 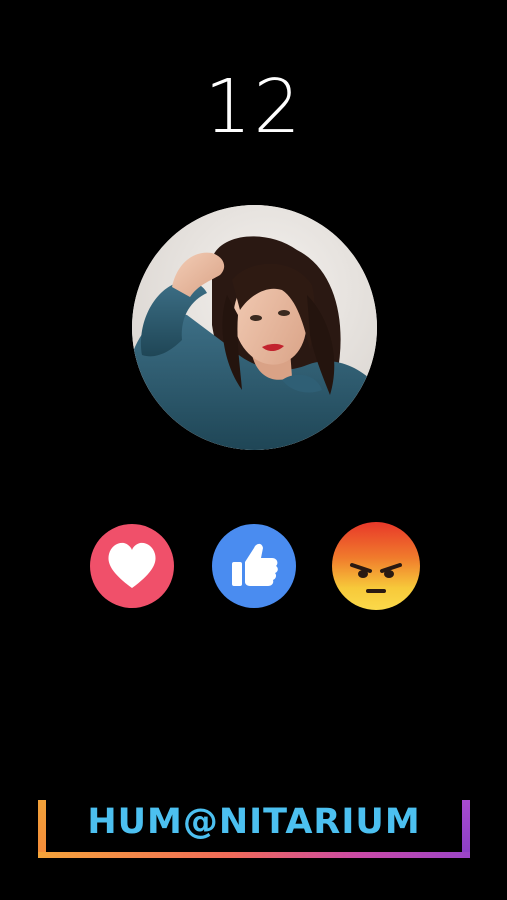 I want to click on thumbs-up-icon, so click(x=255, y=564).